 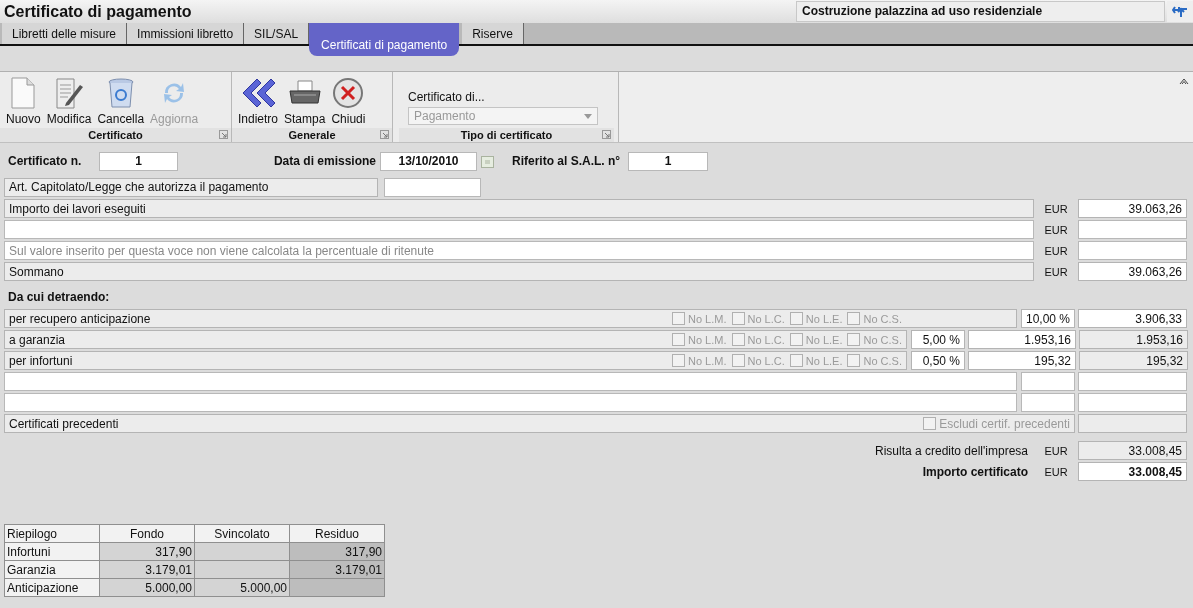 What do you see at coordinates (64, 423) in the screenshot?
I see `previous-certificates-label: Certificati precedenti` at bounding box center [64, 423].